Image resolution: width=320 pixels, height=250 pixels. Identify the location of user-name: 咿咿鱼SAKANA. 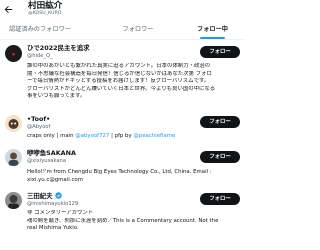
(51, 153).